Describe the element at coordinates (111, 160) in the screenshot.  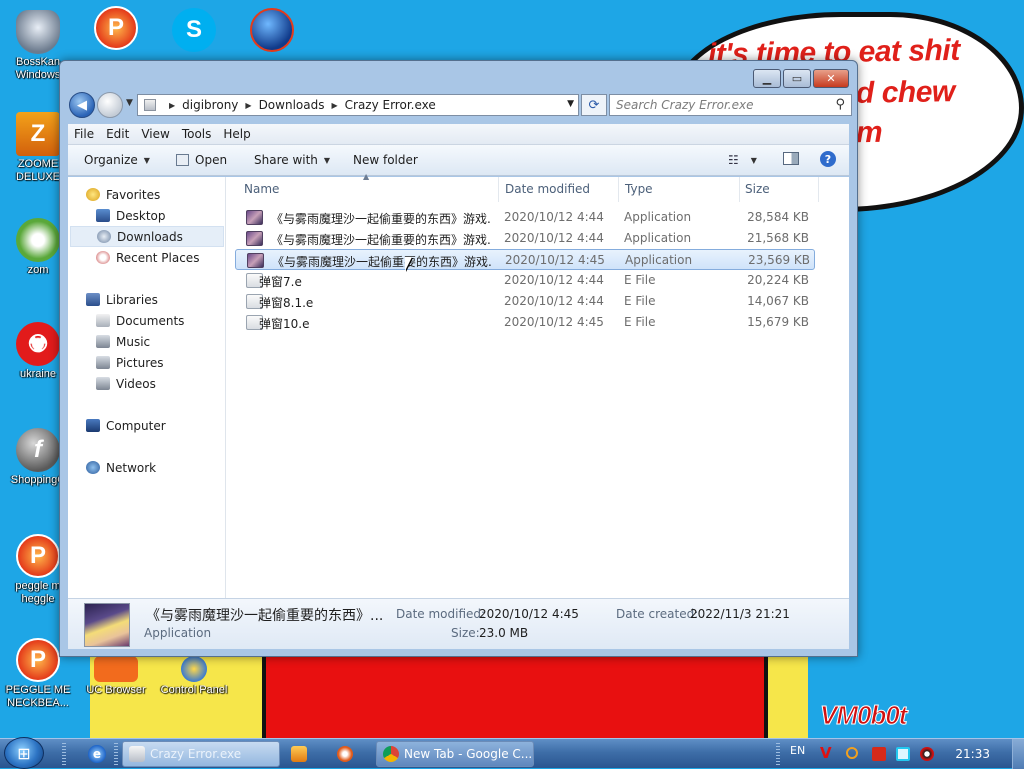
I see `organize-label: Organize` at that location.